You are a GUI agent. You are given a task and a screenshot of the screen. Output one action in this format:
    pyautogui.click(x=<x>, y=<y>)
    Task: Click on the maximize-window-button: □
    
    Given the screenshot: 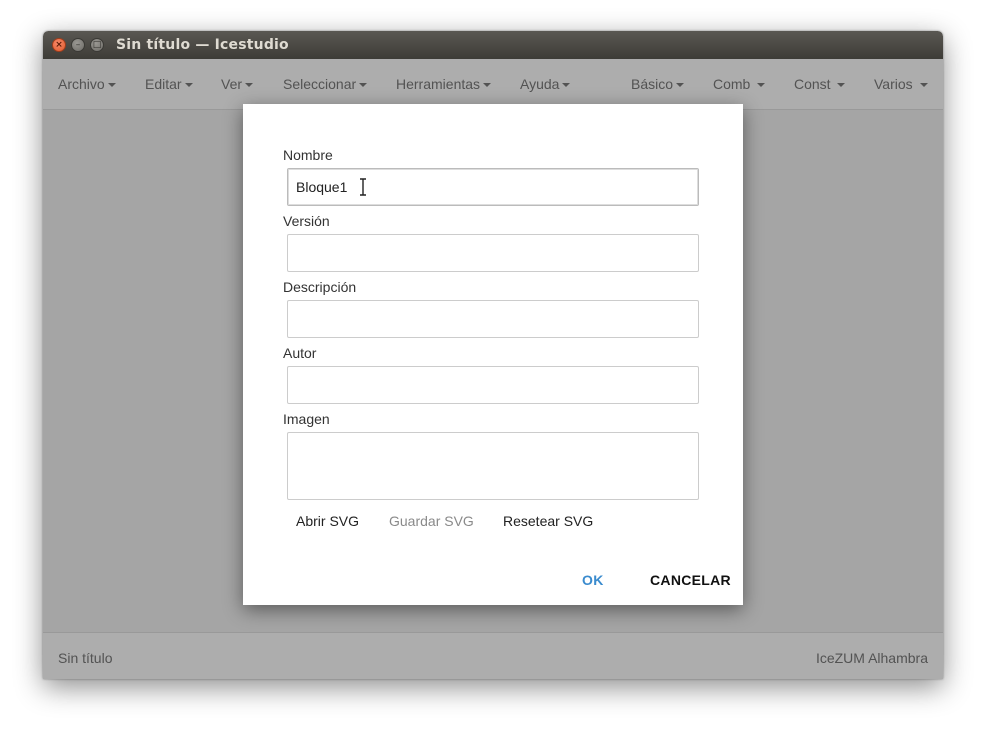 What is the action you would take?
    pyautogui.click(x=97, y=45)
    